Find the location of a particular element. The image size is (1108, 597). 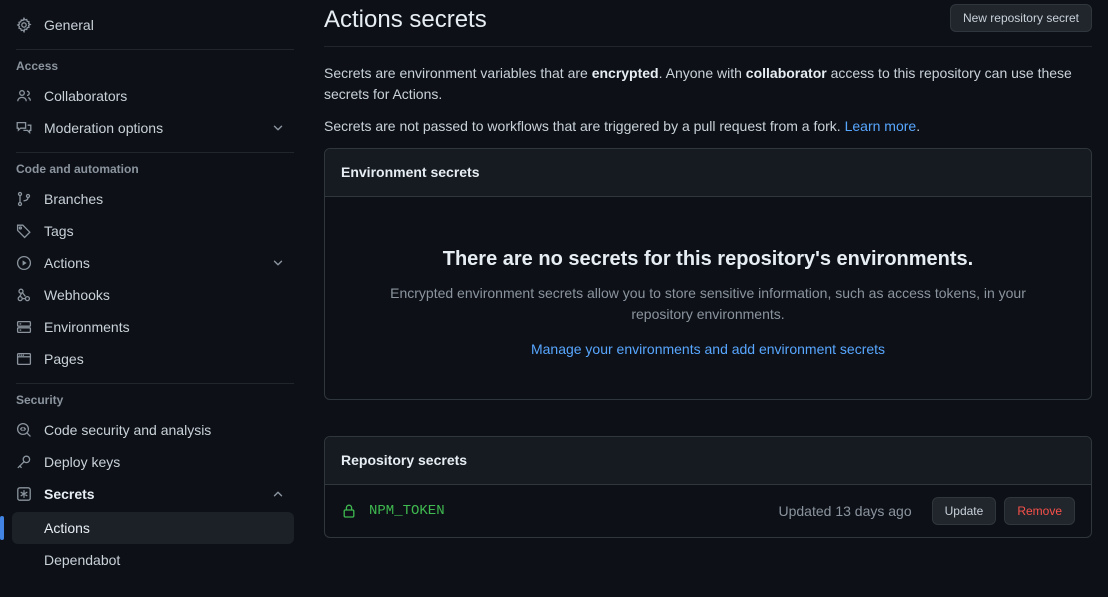

sidebar-subitem-secrets-actions: Actions is located at coordinates (147, 528).